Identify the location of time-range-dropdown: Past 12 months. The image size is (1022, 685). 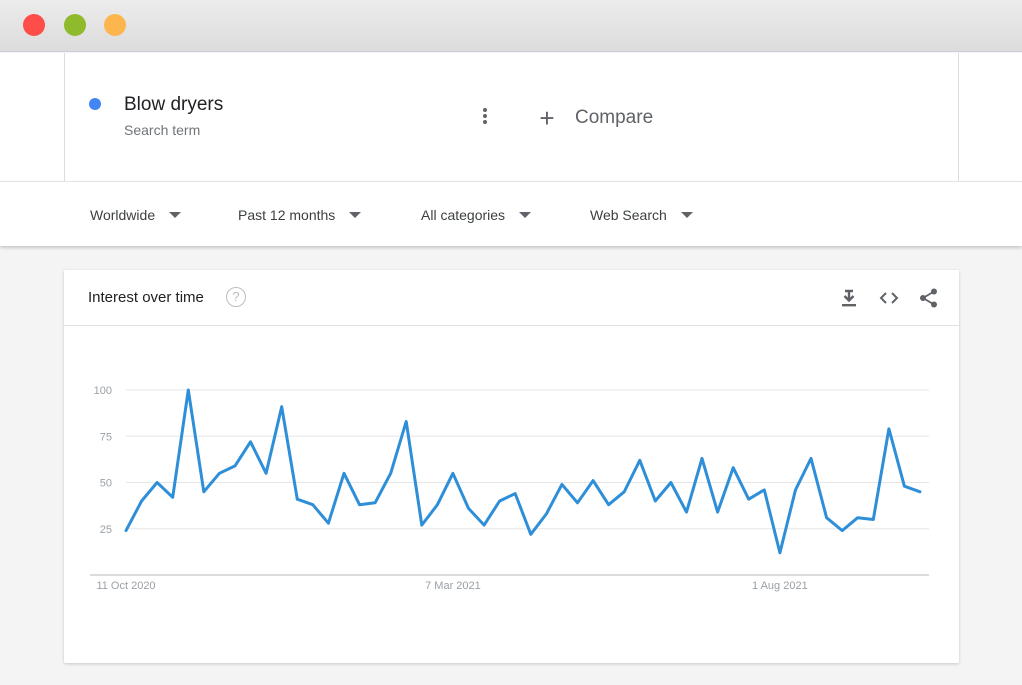
(300, 214).